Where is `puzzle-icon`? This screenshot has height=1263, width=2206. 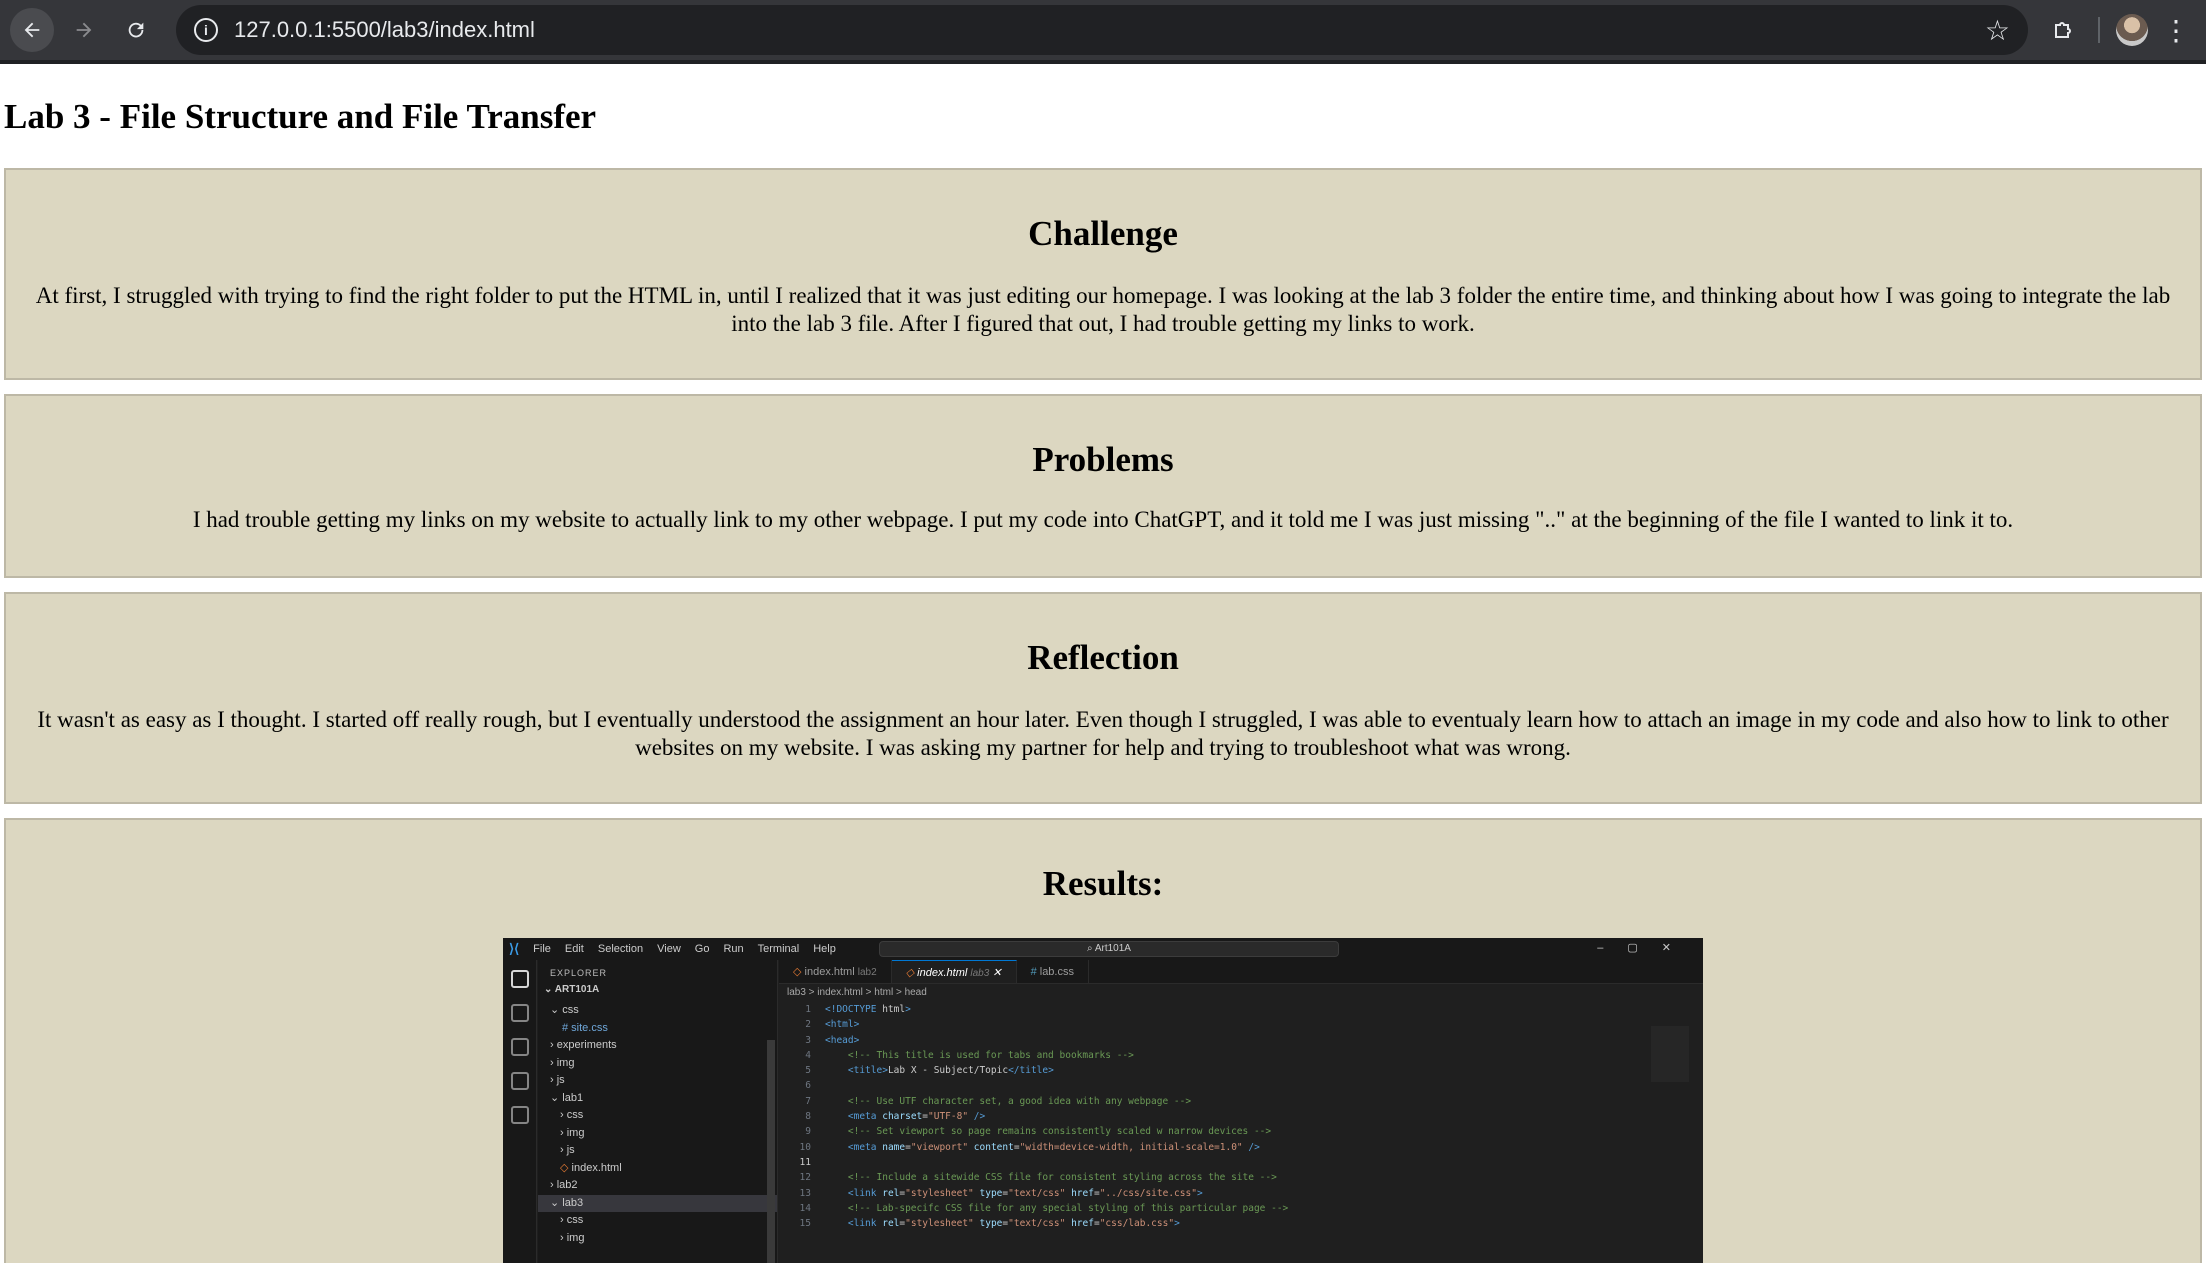 puzzle-icon is located at coordinates (2063, 30).